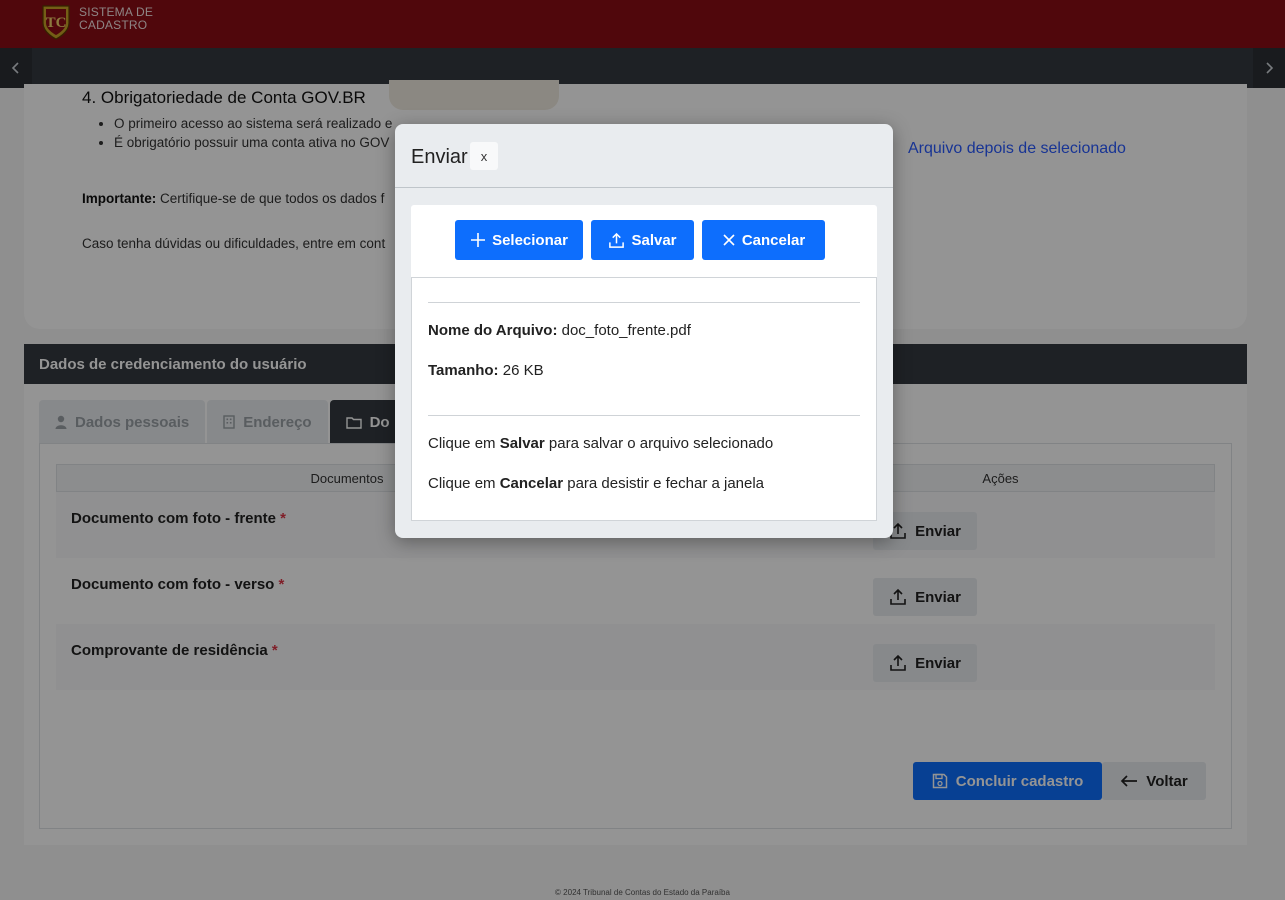 The image size is (1285, 900). What do you see at coordinates (478, 240) in the screenshot?
I see `plus-icon` at bounding box center [478, 240].